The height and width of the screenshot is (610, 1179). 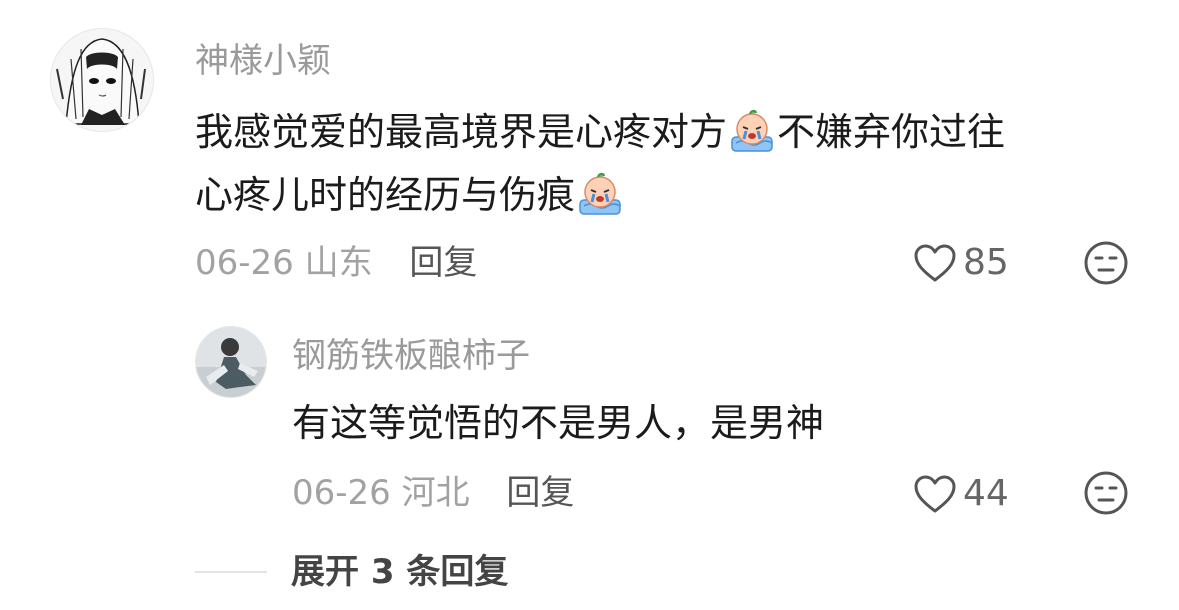 What do you see at coordinates (461, 132) in the screenshot?
I see `comment-text-segment: 我感觉爱的最高境界是心疼对方` at bounding box center [461, 132].